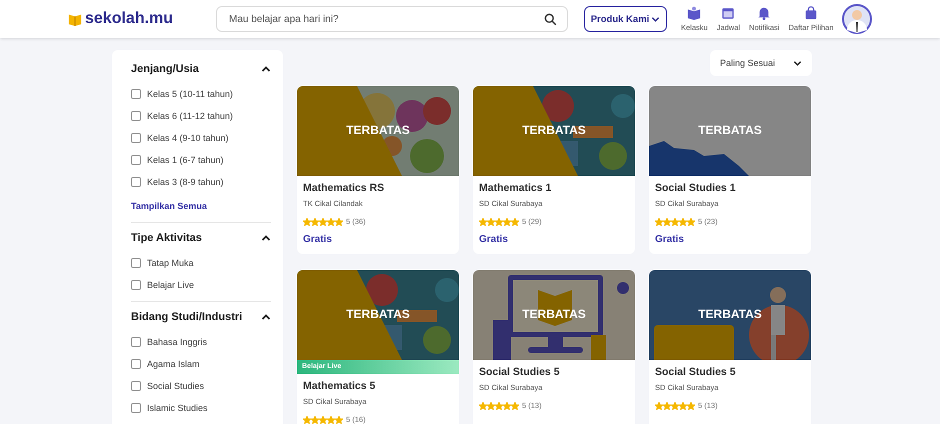 The height and width of the screenshot is (424, 940). What do you see at coordinates (170, 263) in the screenshot?
I see `option-label: Tatap Muka` at bounding box center [170, 263].